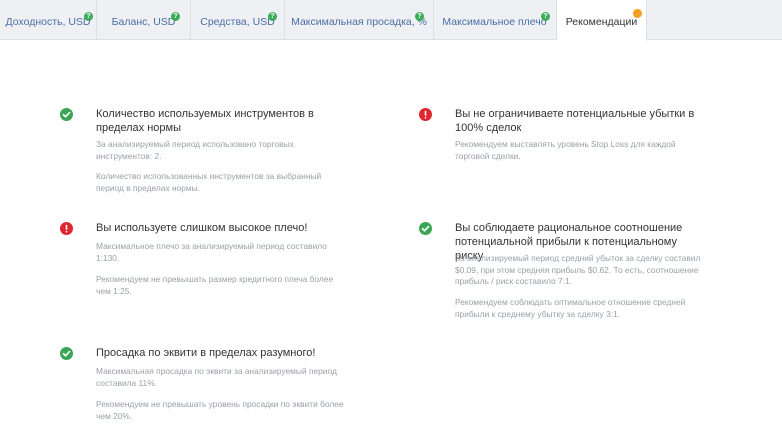 The image size is (782, 437). What do you see at coordinates (202, 228) in the screenshot?
I see `recommendation-title: Вы используете слишком высокое плечо!` at bounding box center [202, 228].